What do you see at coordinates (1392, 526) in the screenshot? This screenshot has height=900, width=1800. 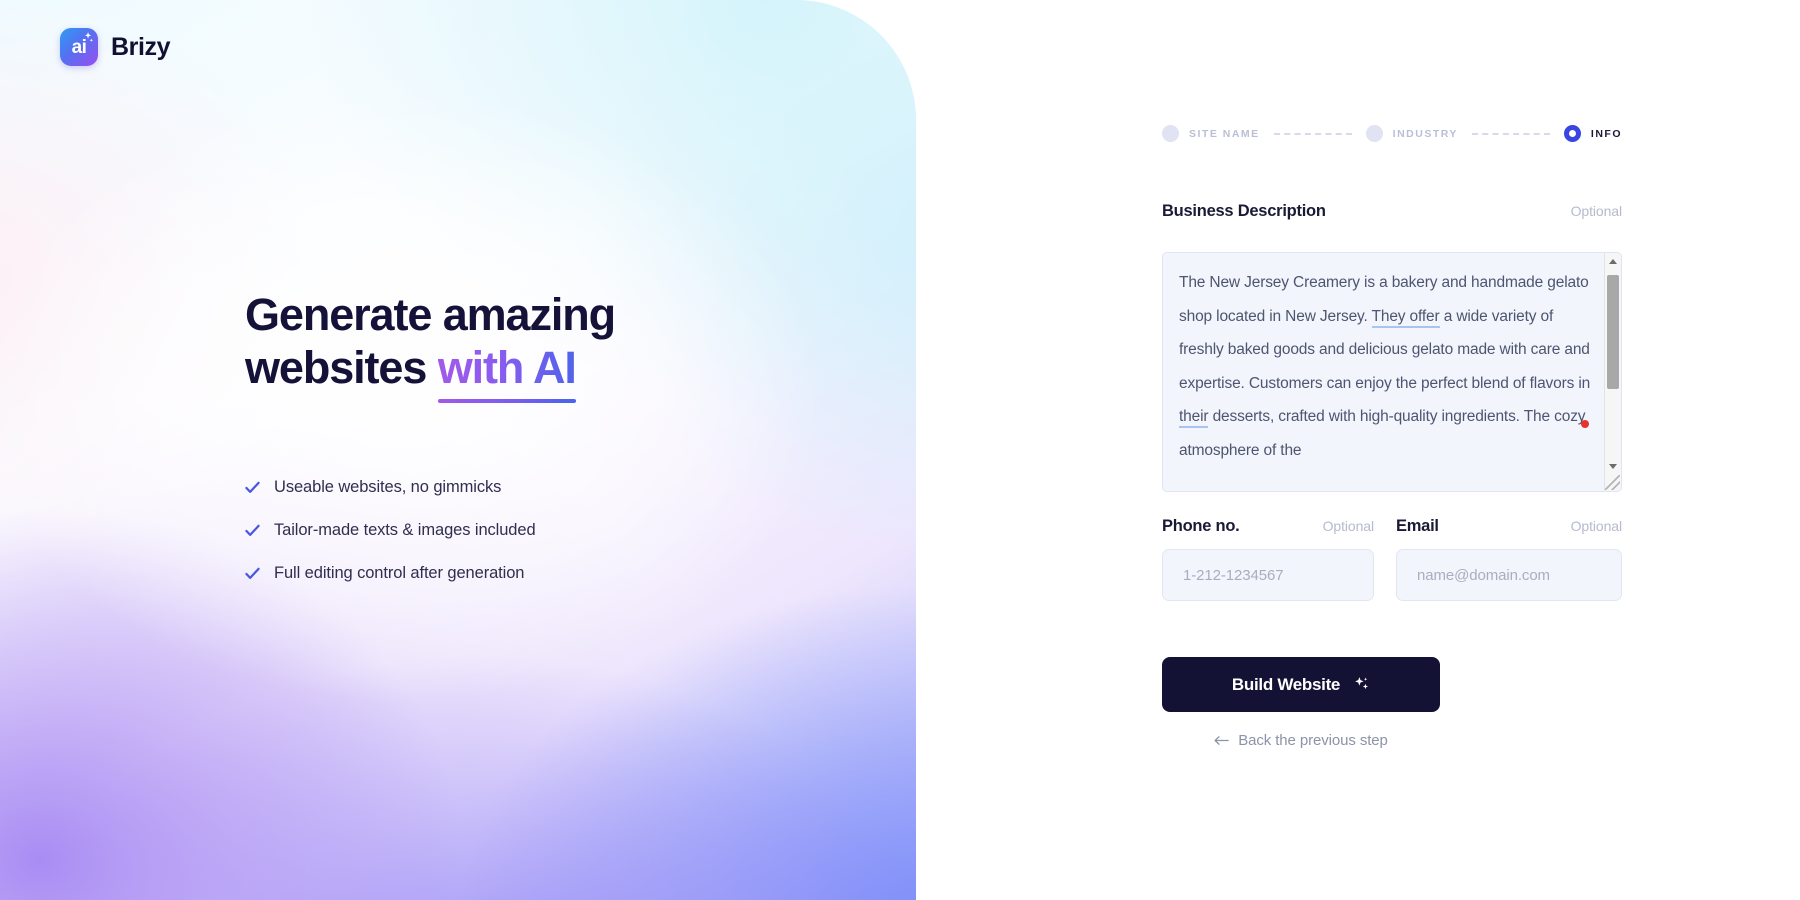 I see `contact-field-labels: Phone no. Optional Email Optional` at bounding box center [1392, 526].